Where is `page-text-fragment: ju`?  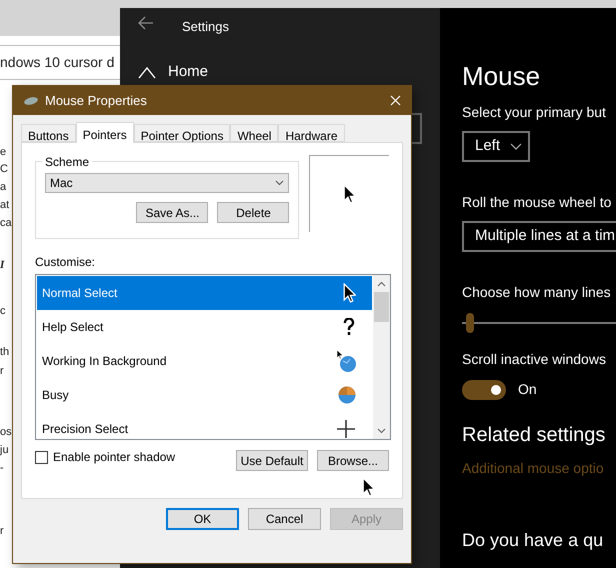 page-text-fragment: ju is located at coordinates (4, 450).